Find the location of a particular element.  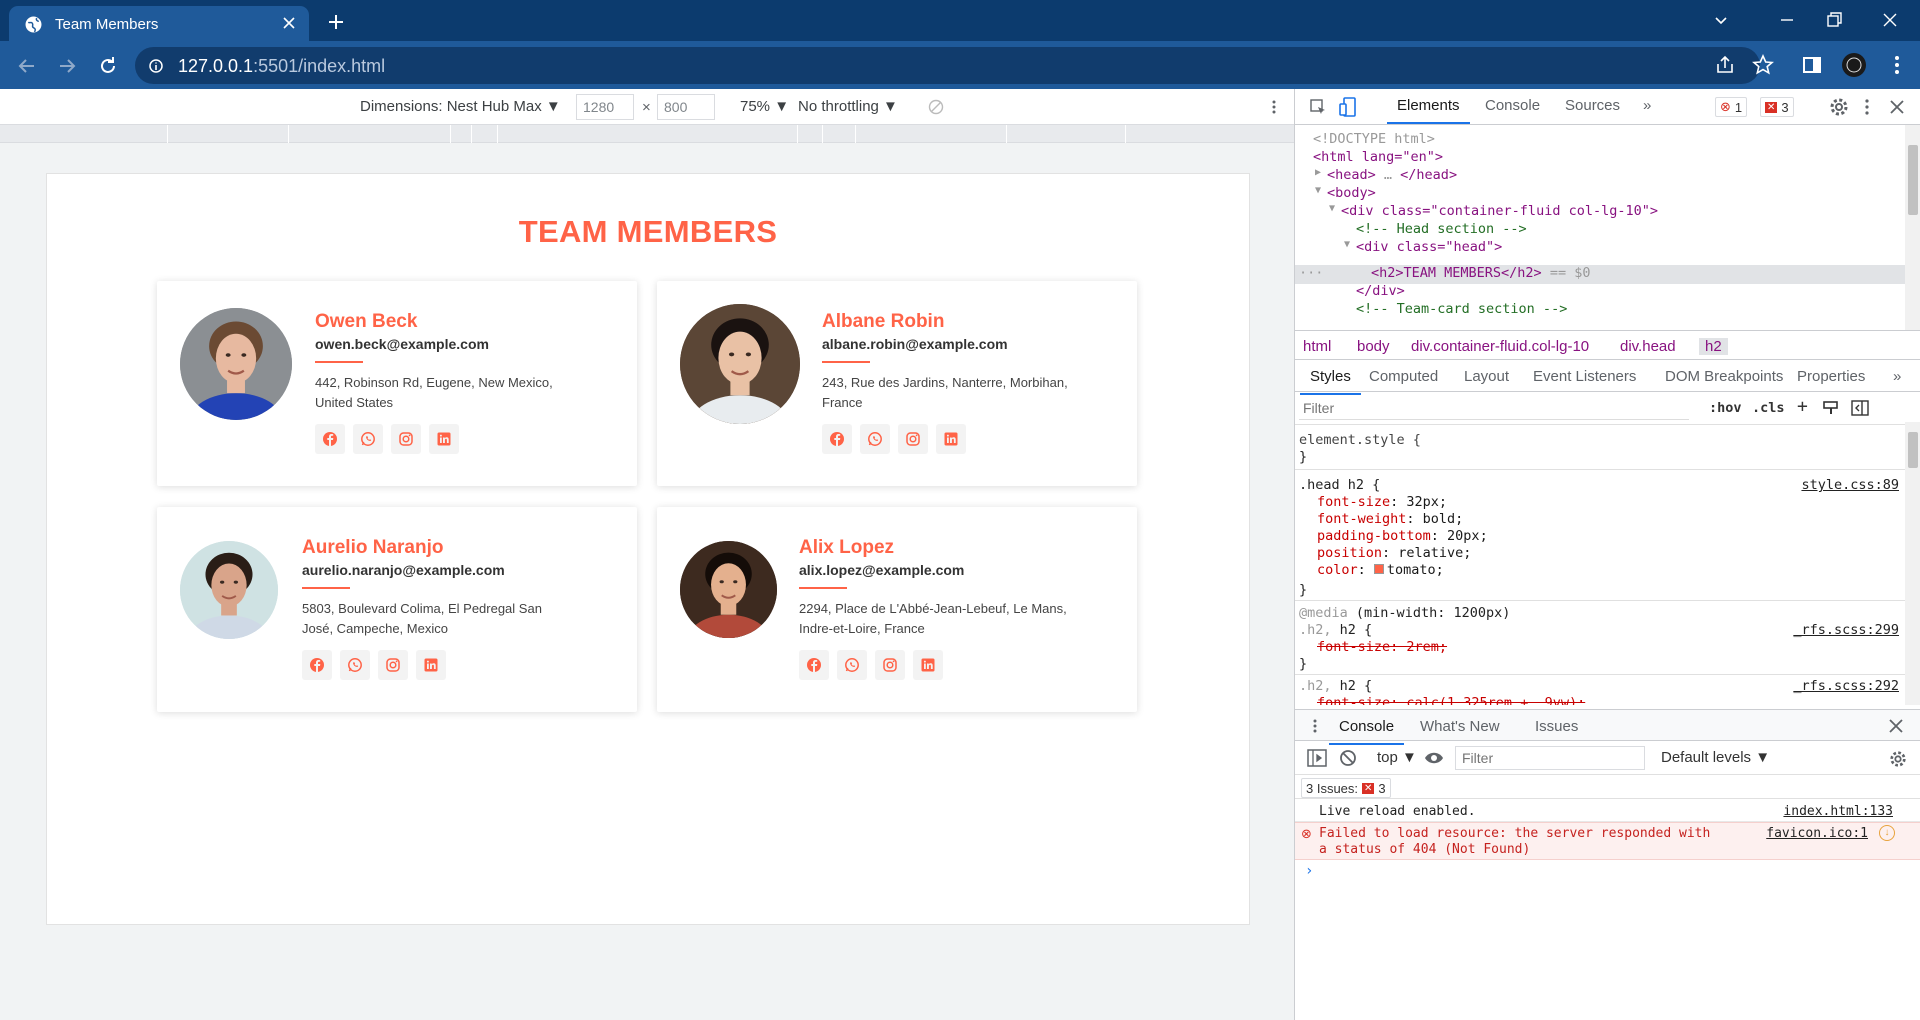

media-query-ruler is located at coordinates (647, 134).